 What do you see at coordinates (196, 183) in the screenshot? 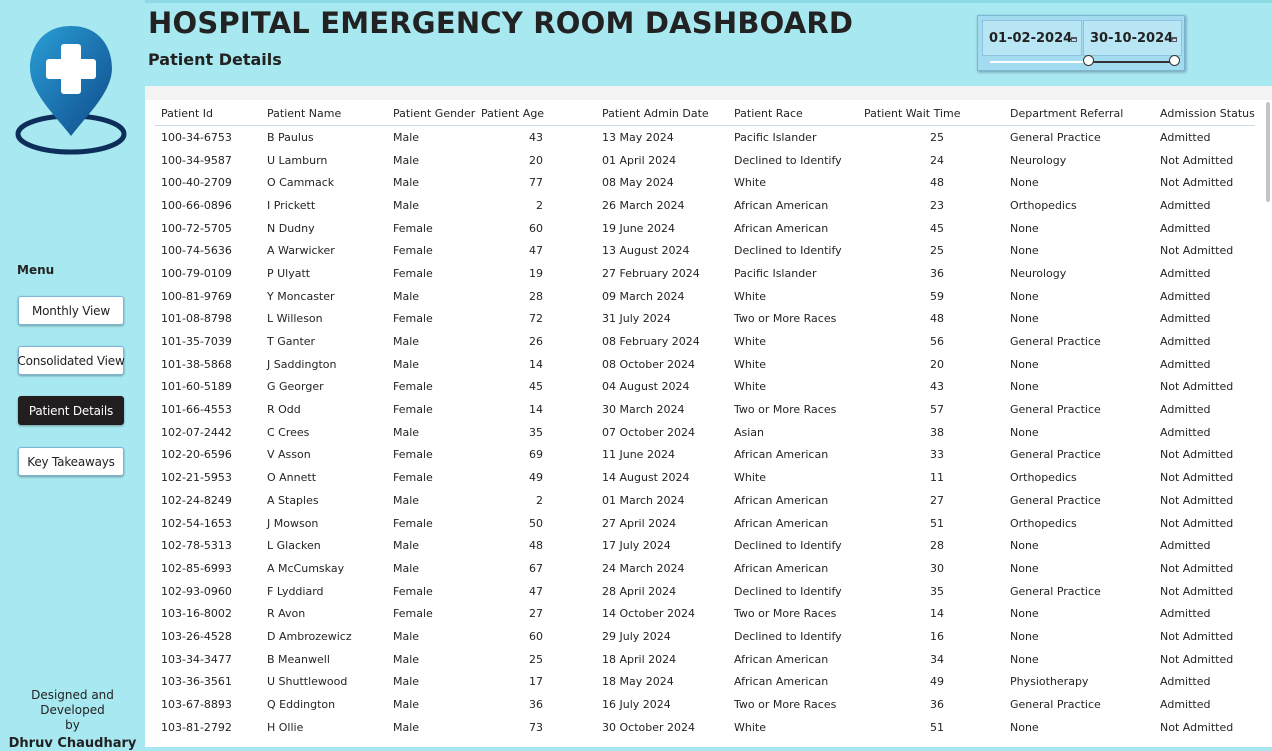
I see `cell-patient-id: 100-40-2709` at bounding box center [196, 183].